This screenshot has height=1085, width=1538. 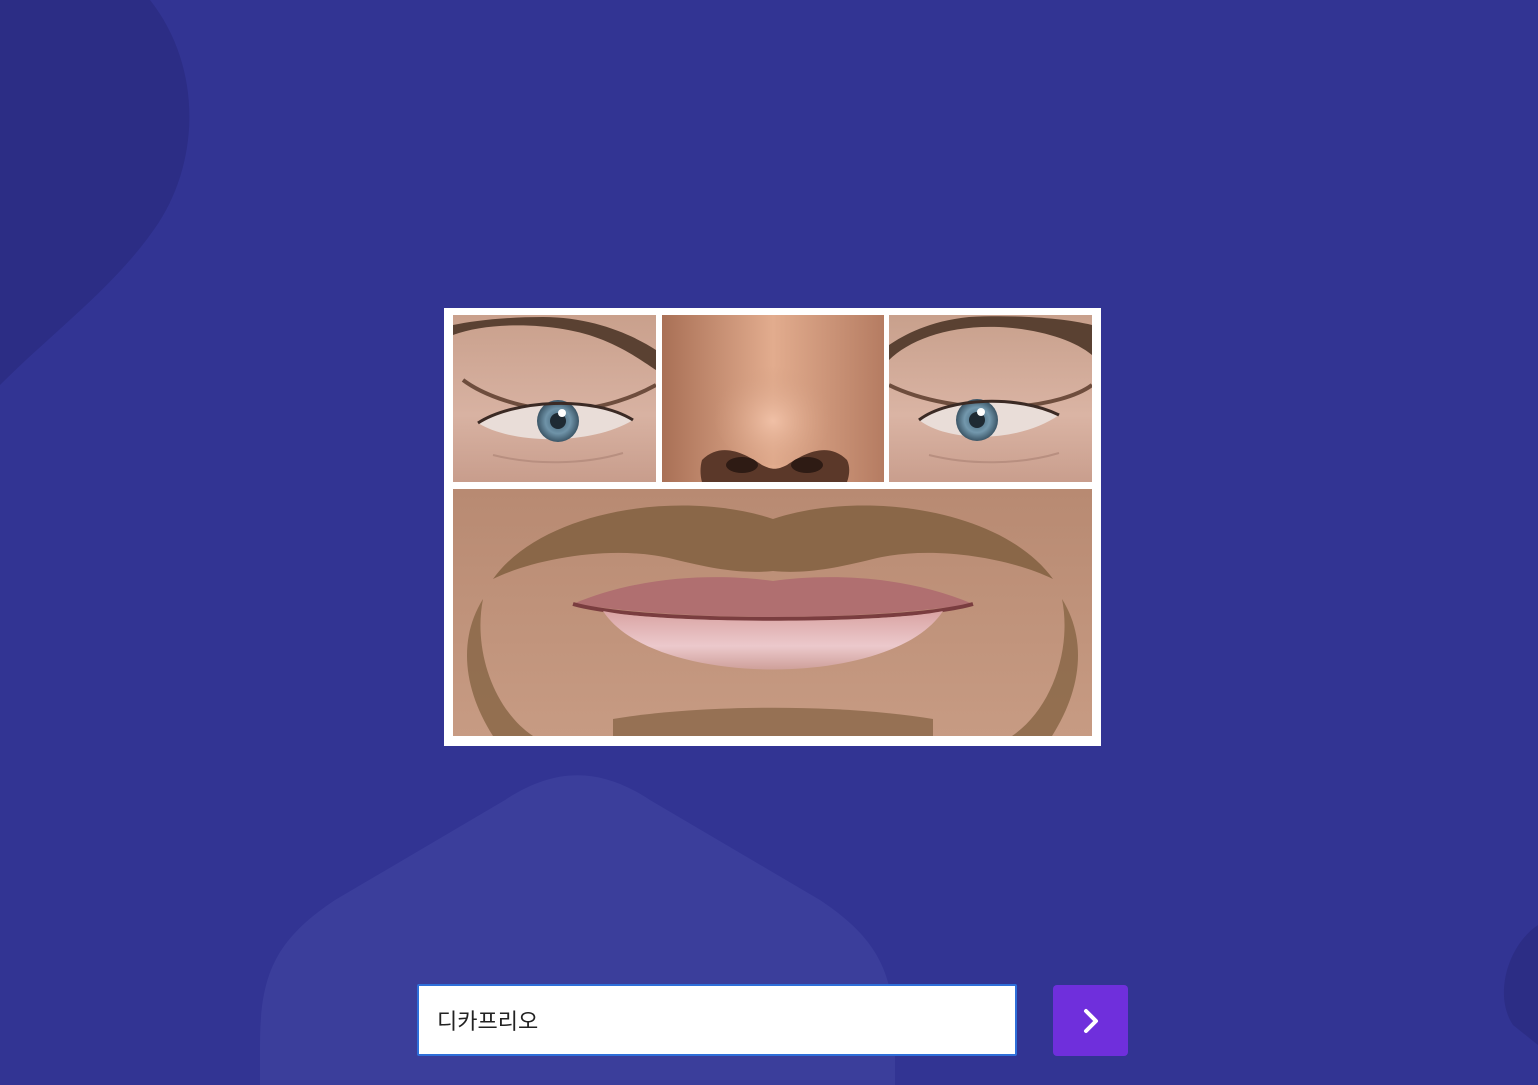 What do you see at coordinates (554, 398) in the screenshot?
I see `left-eye-piece` at bounding box center [554, 398].